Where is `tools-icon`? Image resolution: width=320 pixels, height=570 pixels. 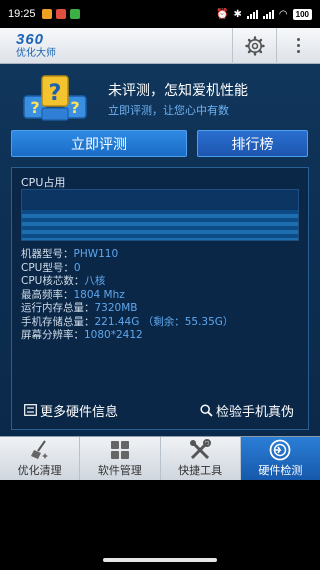 tools-icon is located at coordinates (201, 449).